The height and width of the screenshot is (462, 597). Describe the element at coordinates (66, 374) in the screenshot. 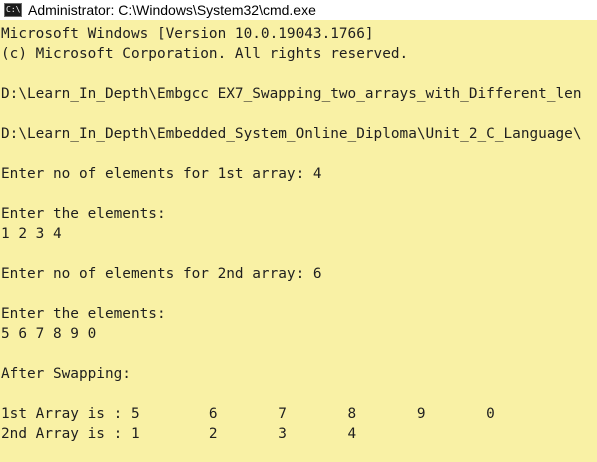

I see `console-line: After Swapping:` at that location.